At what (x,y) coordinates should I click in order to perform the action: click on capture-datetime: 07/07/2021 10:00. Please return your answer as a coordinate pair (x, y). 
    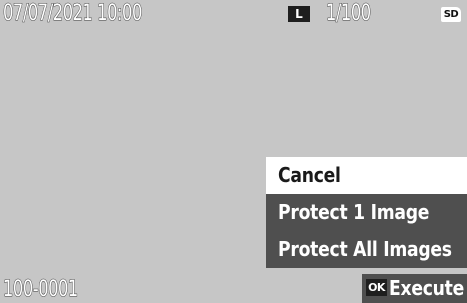
    Looking at the image, I should click on (73, 14).